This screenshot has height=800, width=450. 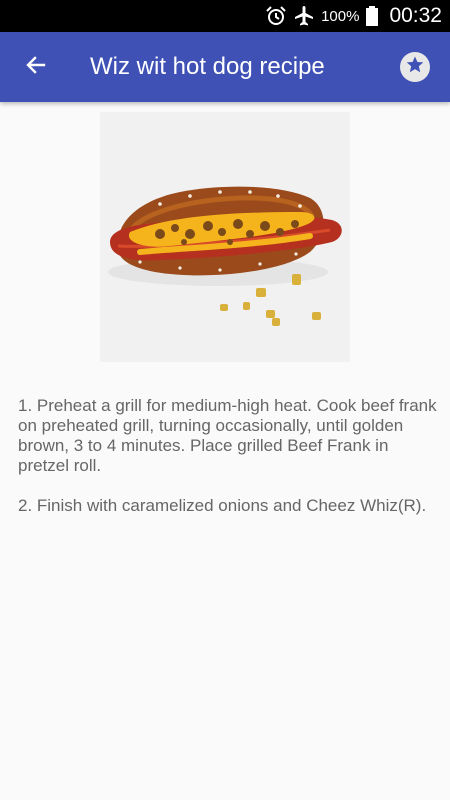 I want to click on battery-icon, so click(x=372, y=16).